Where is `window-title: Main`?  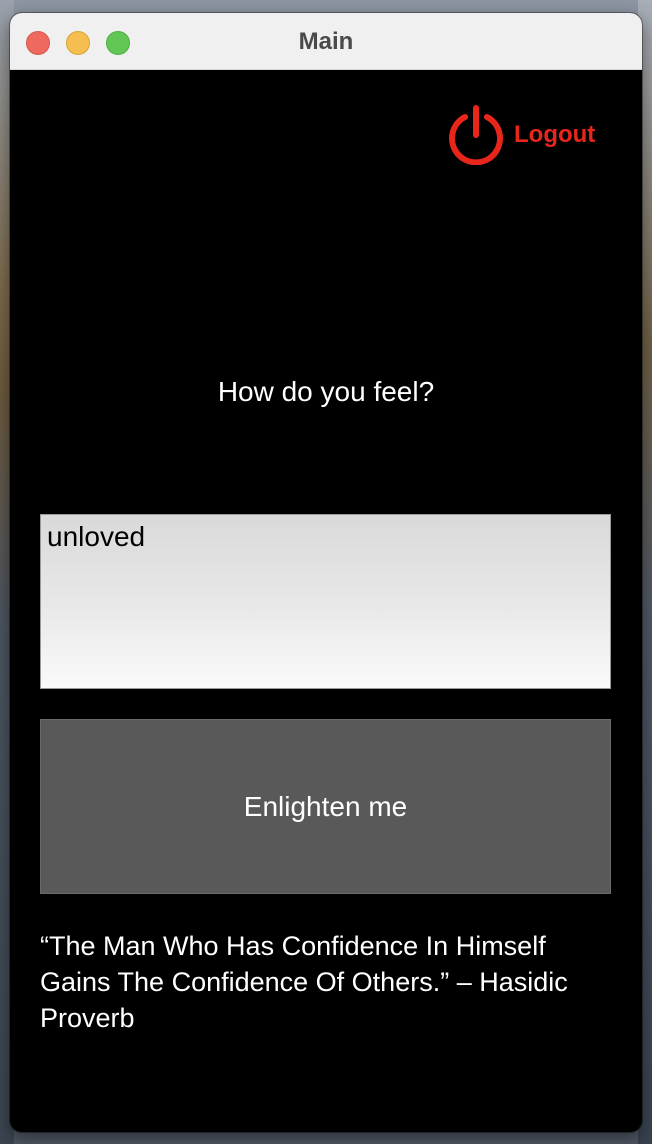 window-title: Main is located at coordinates (326, 41).